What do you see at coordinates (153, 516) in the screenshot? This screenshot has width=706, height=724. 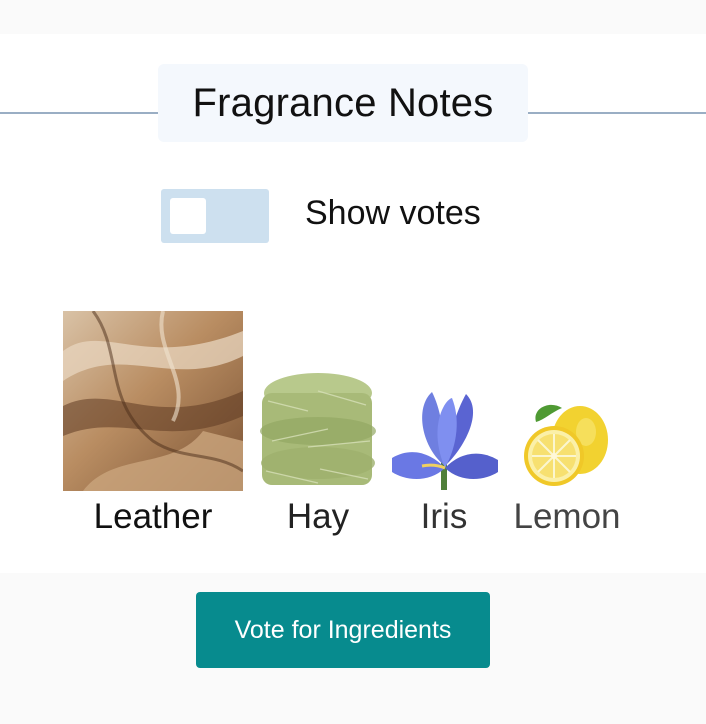 I see `note-label-leather: Leather` at bounding box center [153, 516].